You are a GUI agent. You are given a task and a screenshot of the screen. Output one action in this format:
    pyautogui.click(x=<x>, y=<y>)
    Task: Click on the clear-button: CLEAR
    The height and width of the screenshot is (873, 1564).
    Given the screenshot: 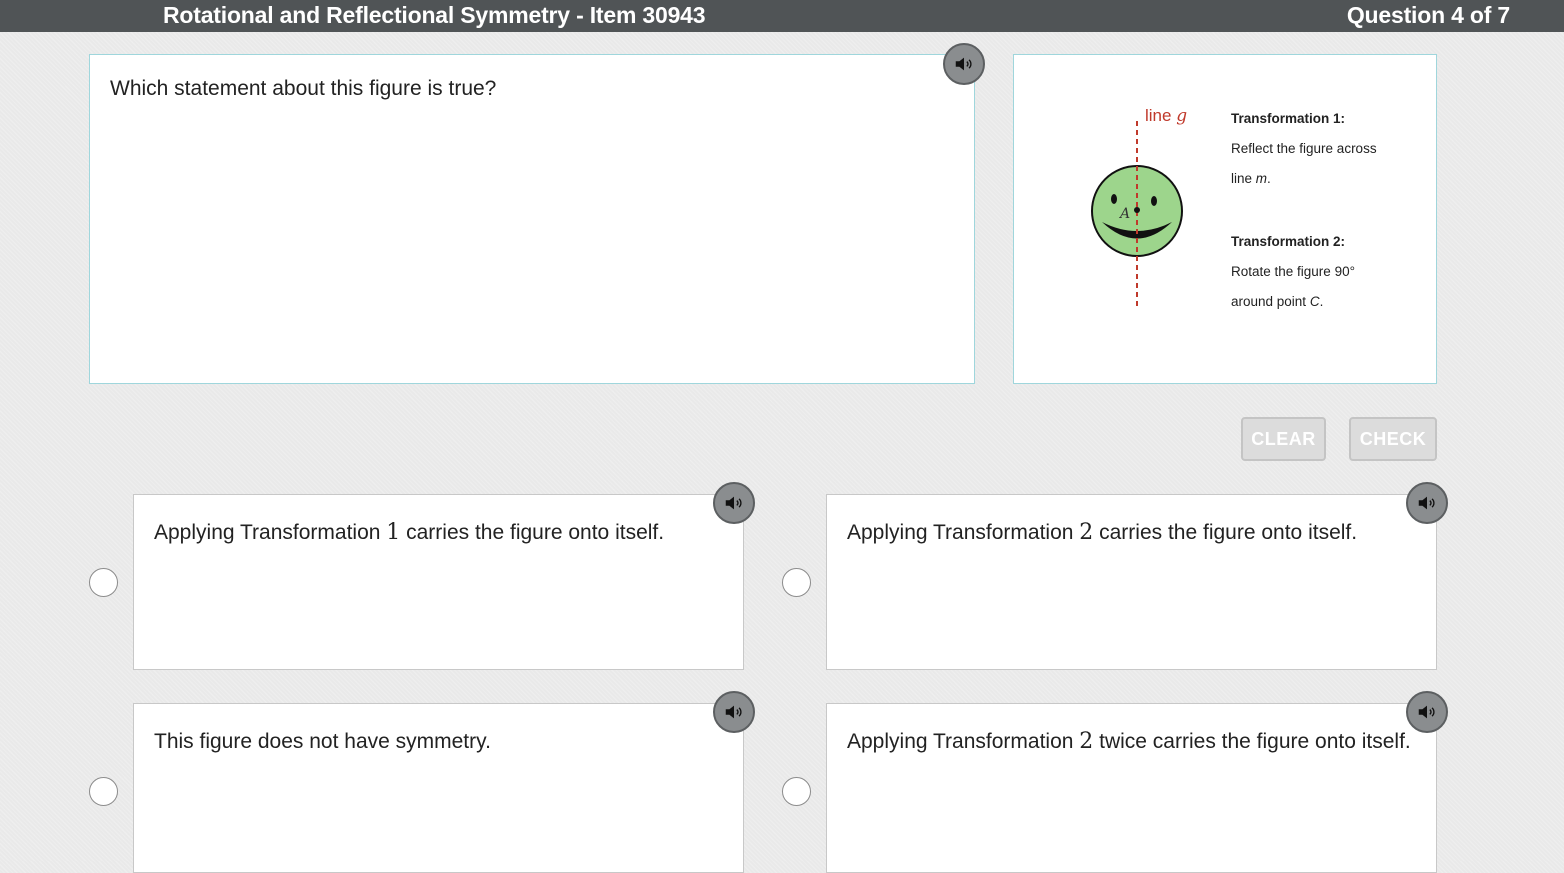 What is the action you would take?
    pyautogui.click(x=1283, y=439)
    